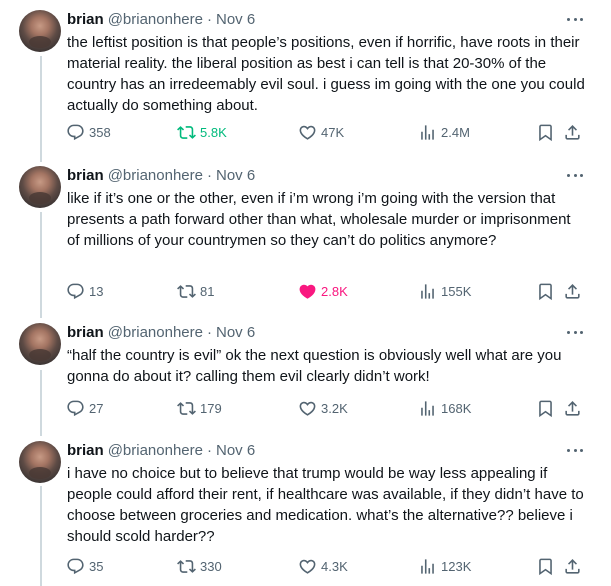 This screenshot has width=611, height=586. Describe the element at coordinates (100, 132) in the screenshot. I see `reply-count: 358` at that location.